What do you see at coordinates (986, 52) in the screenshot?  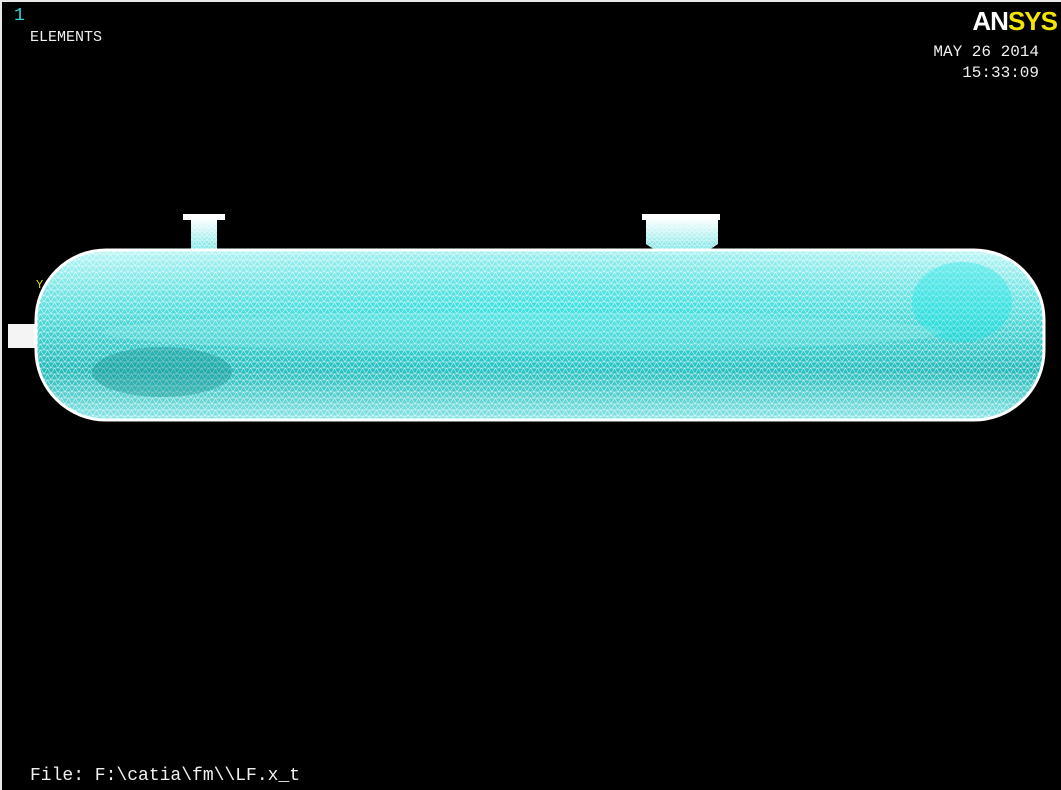 I see `plot-date: MAY 26 2014` at bounding box center [986, 52].